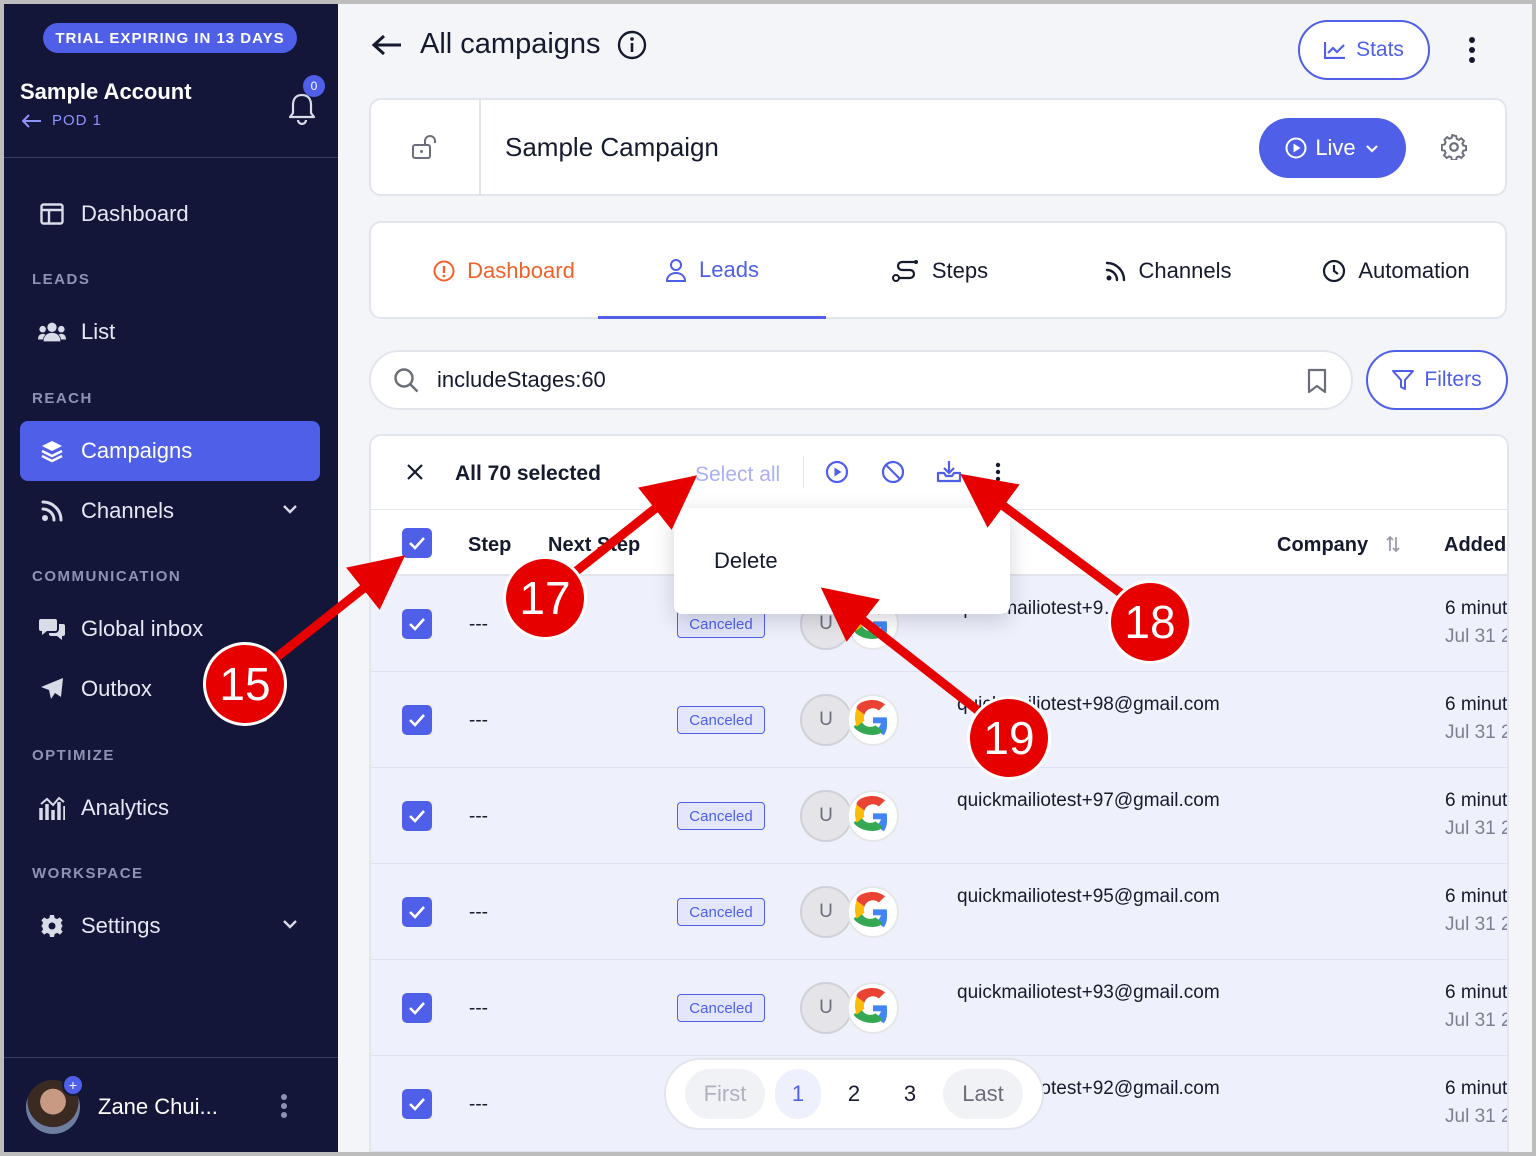 The image size is (1536, 1156). What do you see at coordinates (387, 45) in the screenshot?
I see `arrow-left-icon` at bounding box center [387, 45].